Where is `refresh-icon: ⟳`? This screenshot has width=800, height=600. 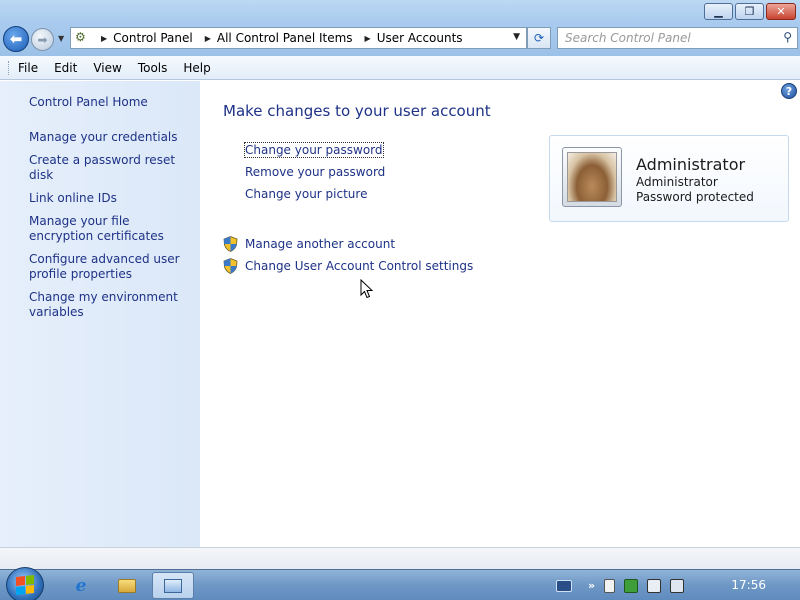 refresh-icon: ⟳ is located at coordinates (539, 38).